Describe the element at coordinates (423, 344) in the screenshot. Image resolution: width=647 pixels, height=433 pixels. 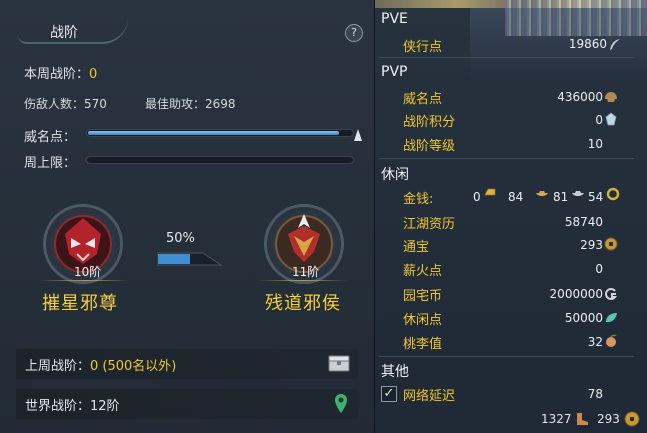
I see `leisure-item-name-5: 桃李值` at that location.